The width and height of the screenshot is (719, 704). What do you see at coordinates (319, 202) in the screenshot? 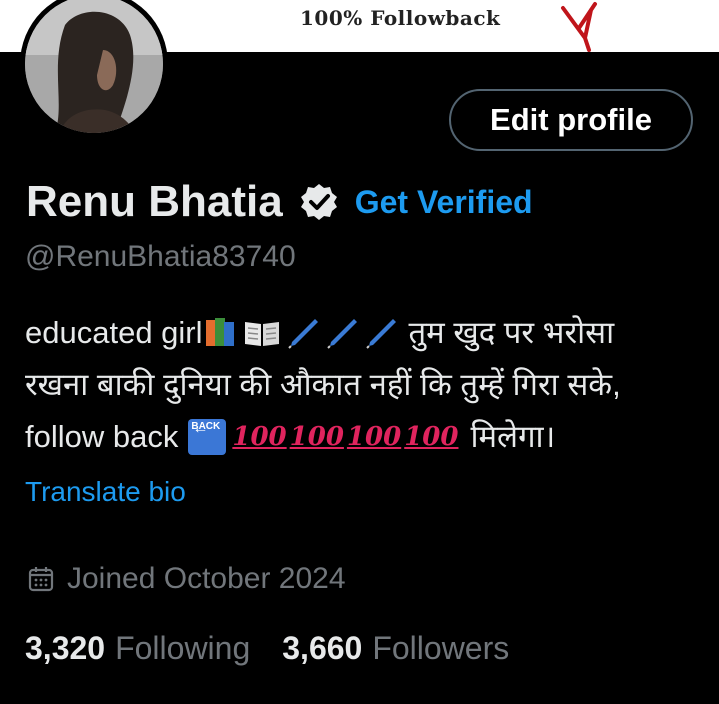
I see `verified-badge-icon` at bounding box center [319, 202].